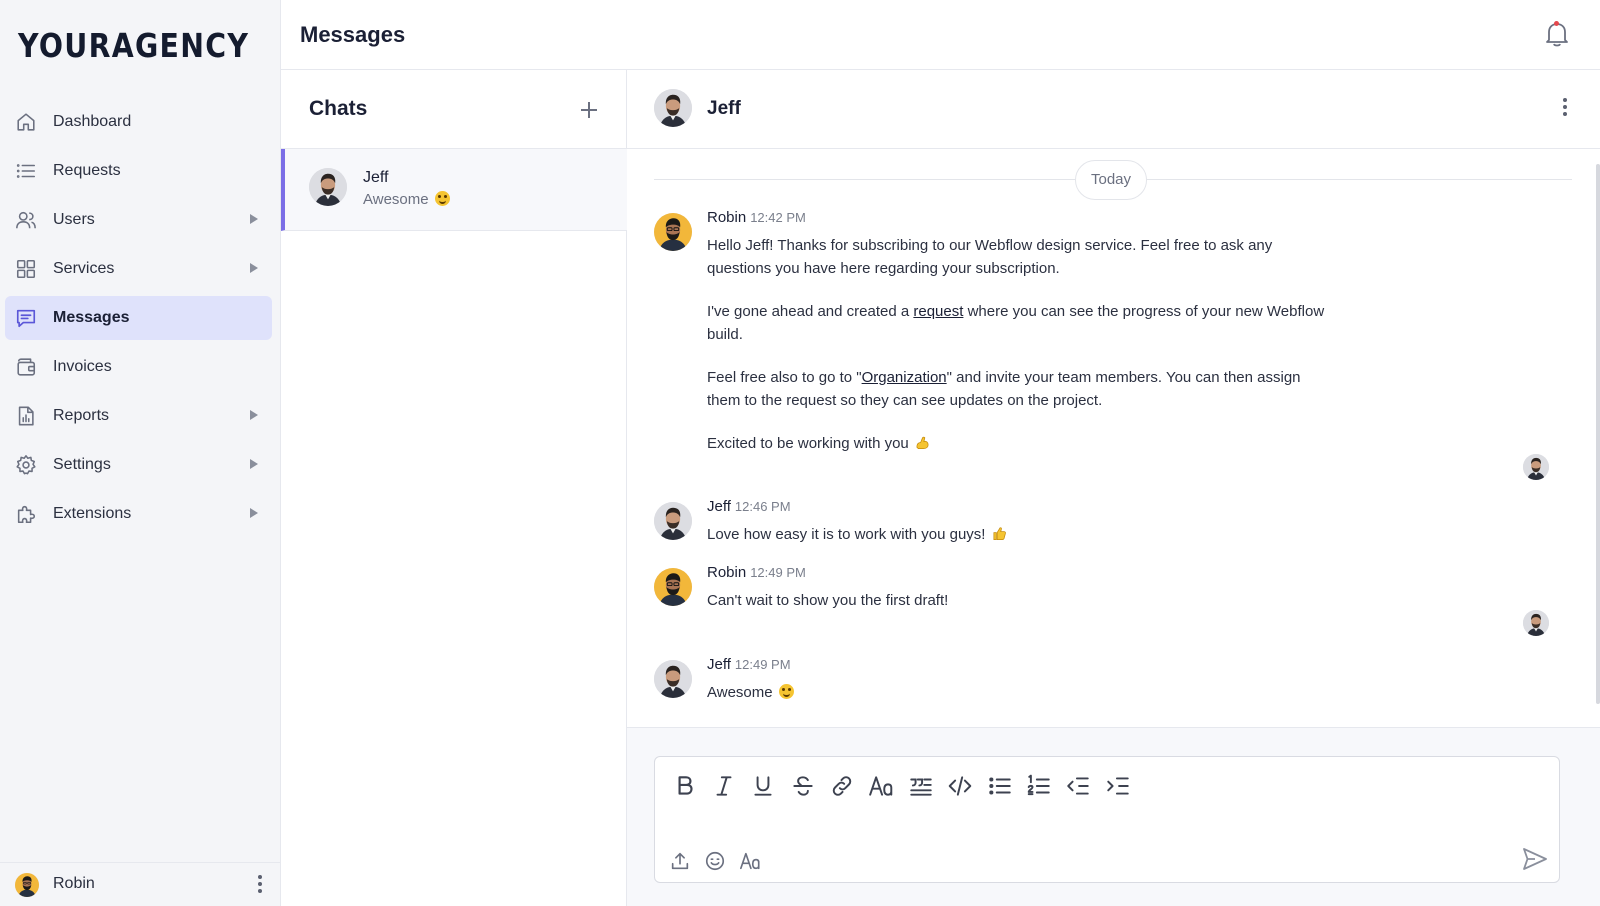 Image resolution: width=1600 pixels, height=906 pixels. What do you see at coordinates (353, 34) in the screenshot?
I see `page-title: Messages` at bounding box center [353, 34].